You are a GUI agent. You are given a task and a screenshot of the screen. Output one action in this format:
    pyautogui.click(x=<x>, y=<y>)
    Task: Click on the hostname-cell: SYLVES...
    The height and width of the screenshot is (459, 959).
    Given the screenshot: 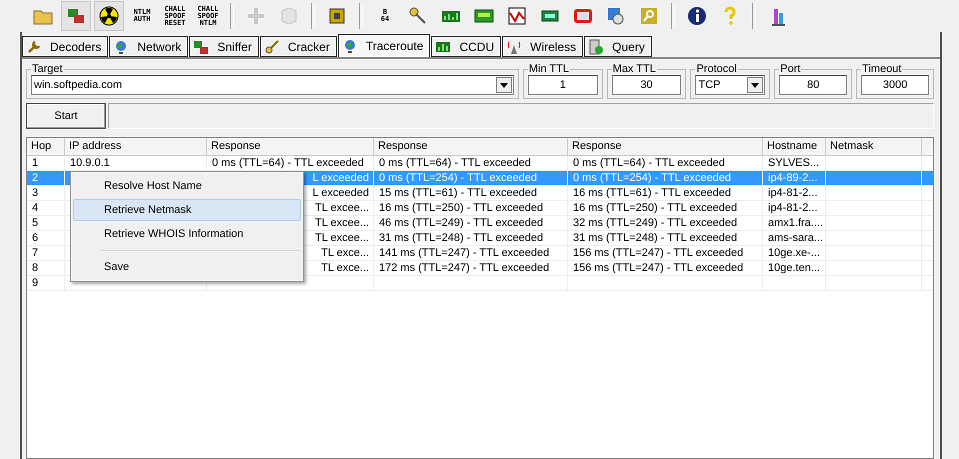 What is the action you would take?
    pyautogui.click(x=794, y=163)
    